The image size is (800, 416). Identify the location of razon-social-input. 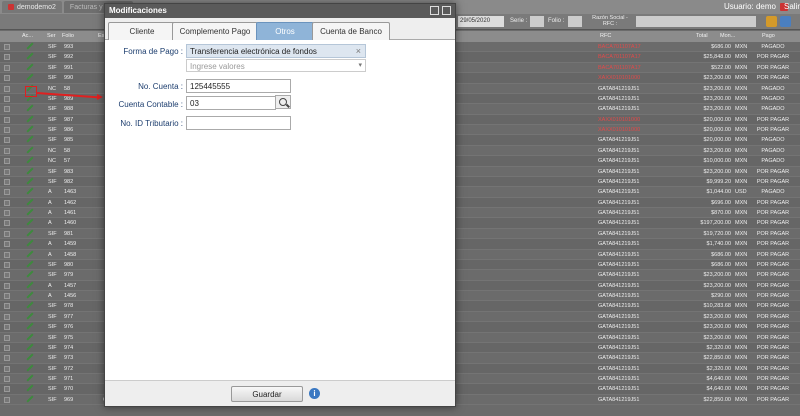
(696, 21).